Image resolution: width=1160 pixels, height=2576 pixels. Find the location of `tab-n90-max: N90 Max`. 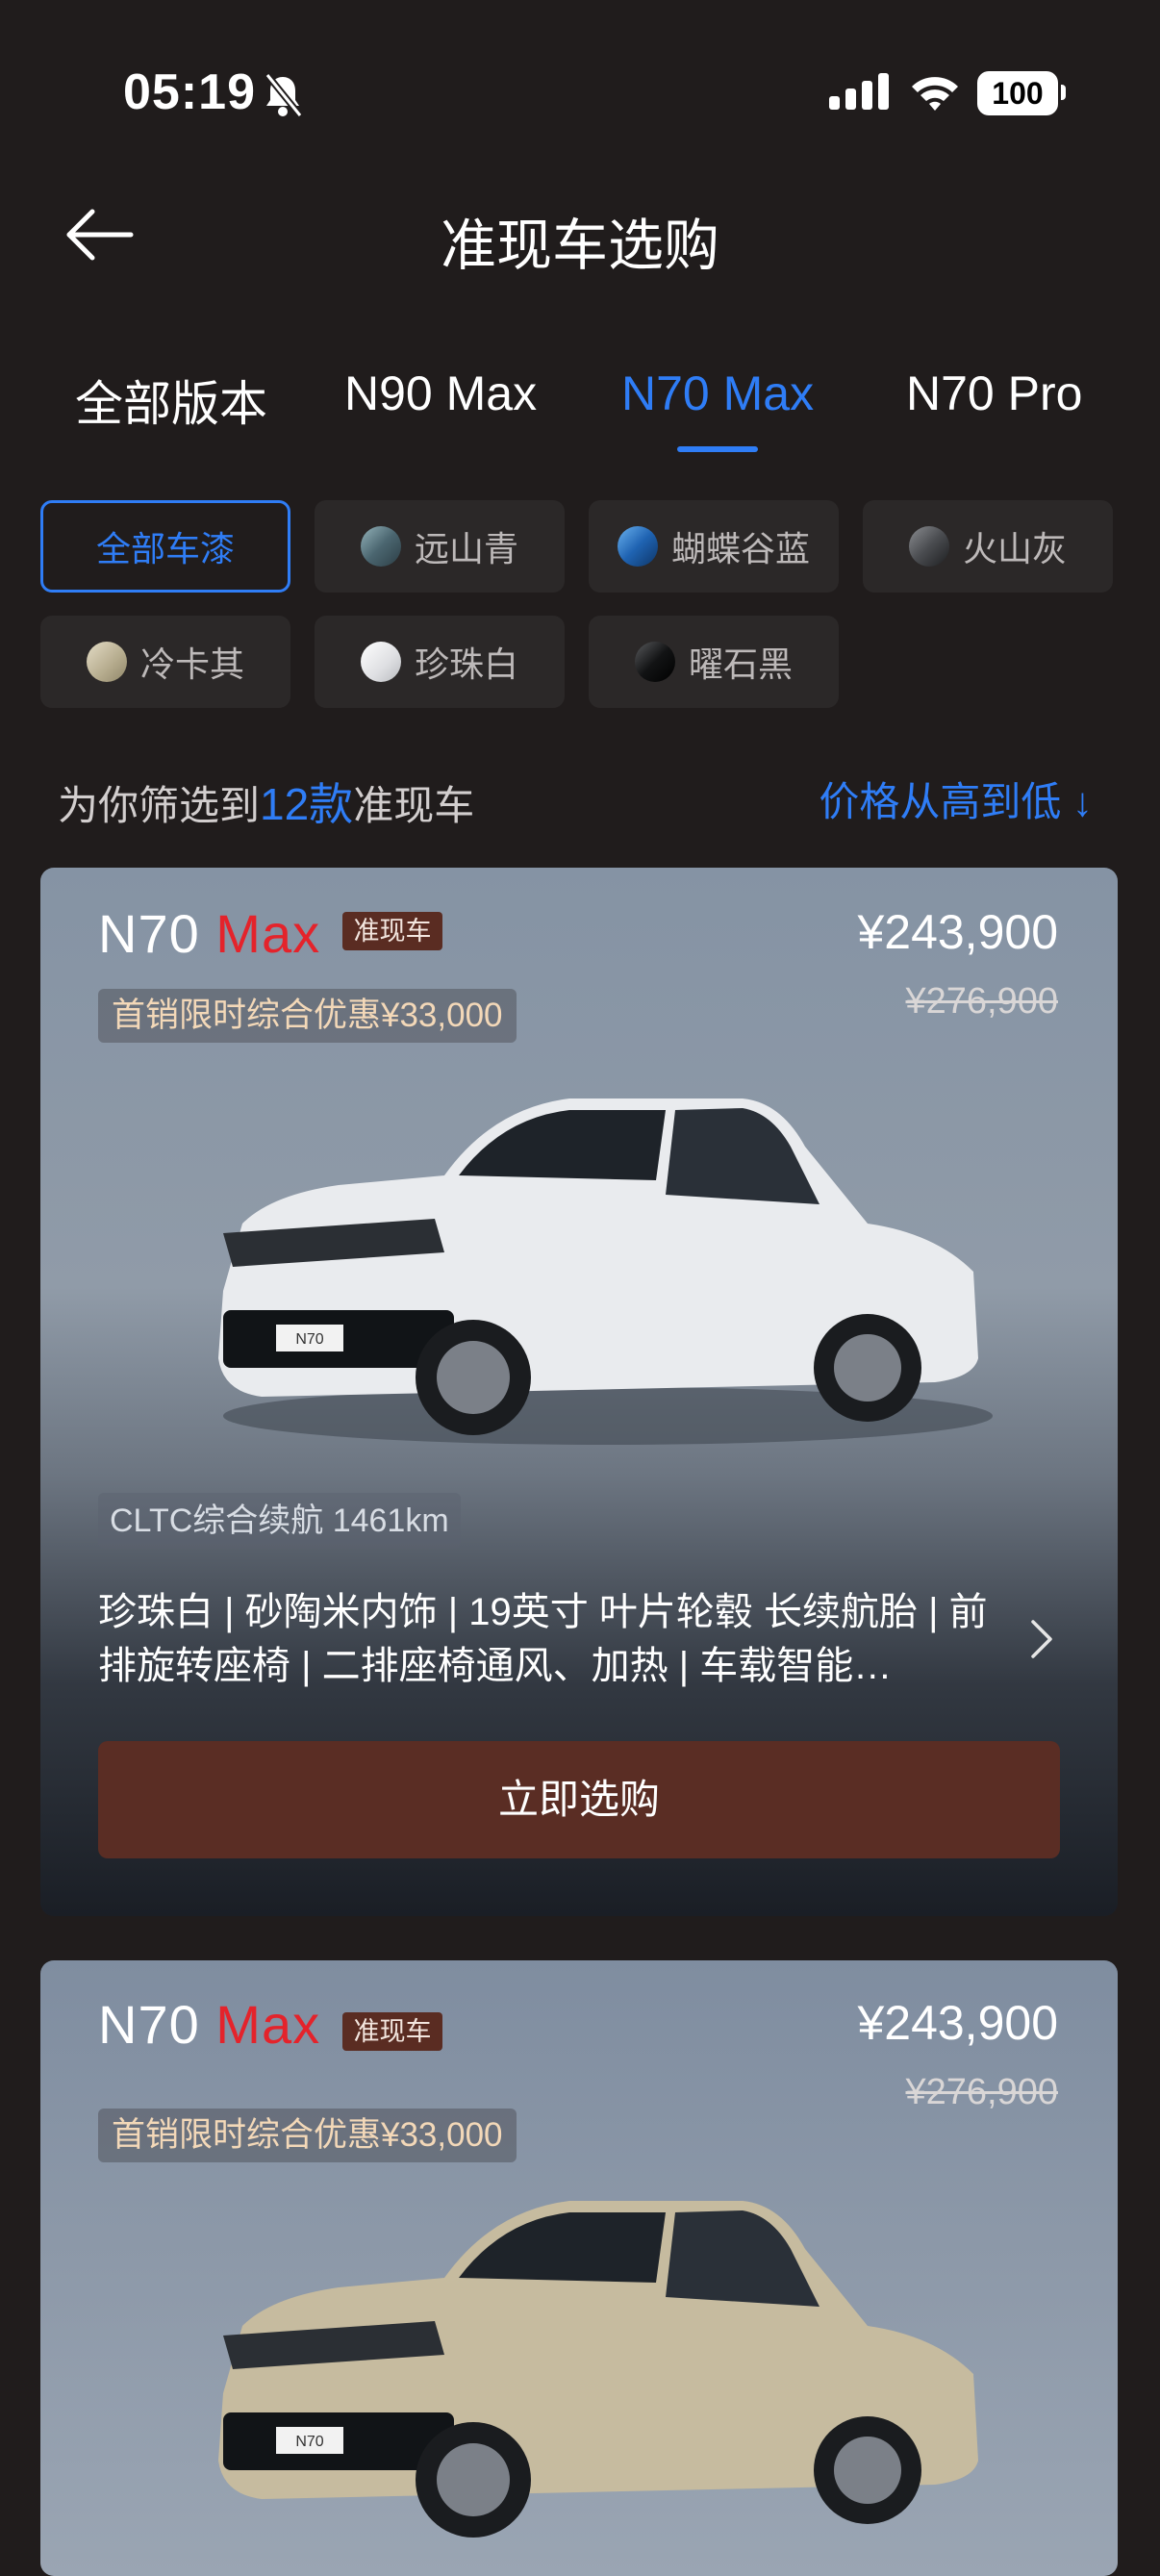

tab-n90-max: N90 Max is located at coordinates (440, 393).